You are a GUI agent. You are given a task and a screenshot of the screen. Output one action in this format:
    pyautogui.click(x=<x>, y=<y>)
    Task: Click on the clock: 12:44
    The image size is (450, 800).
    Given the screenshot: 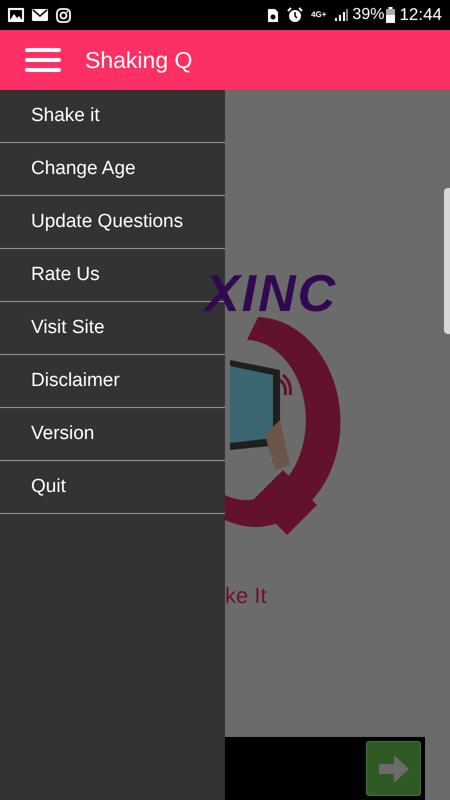 What is the action you would take?
    pyautogui.click(x=420, y=15)
    